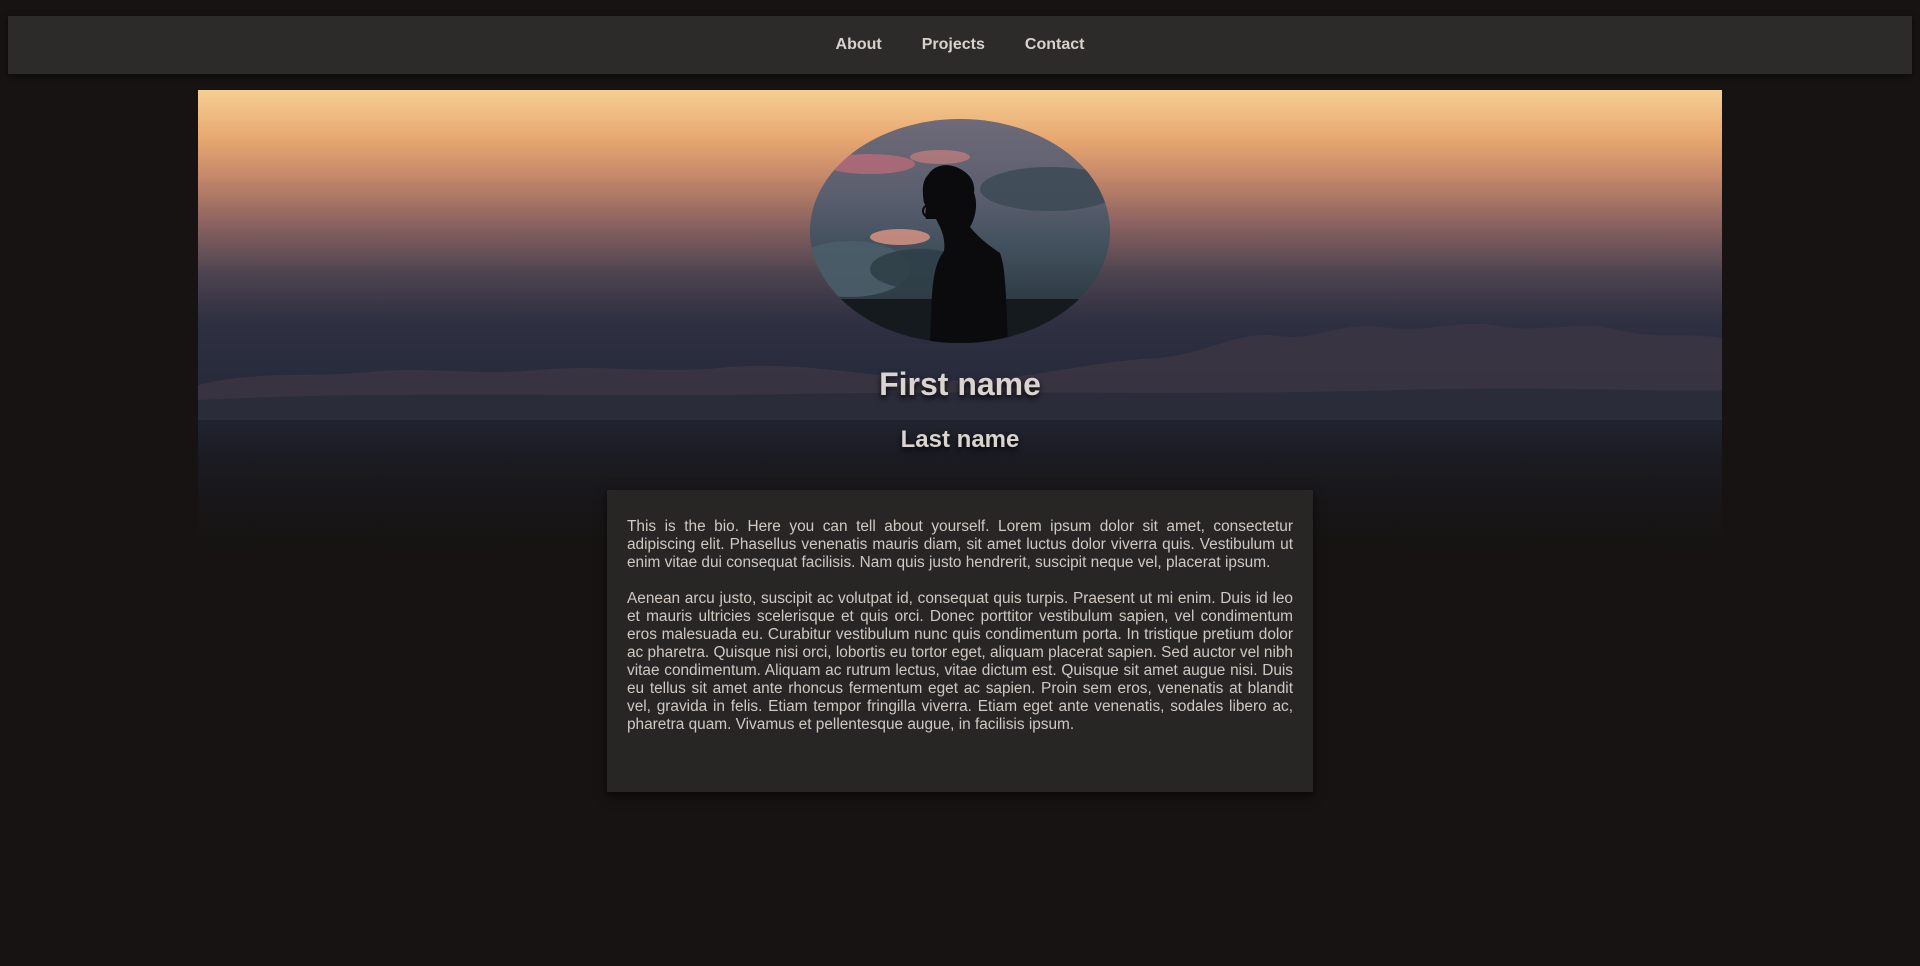 The image size is (1920, 966). Describe the element at coordinates (960, 384) in the screenshot. I see `first-name-heading: First name` at that location.